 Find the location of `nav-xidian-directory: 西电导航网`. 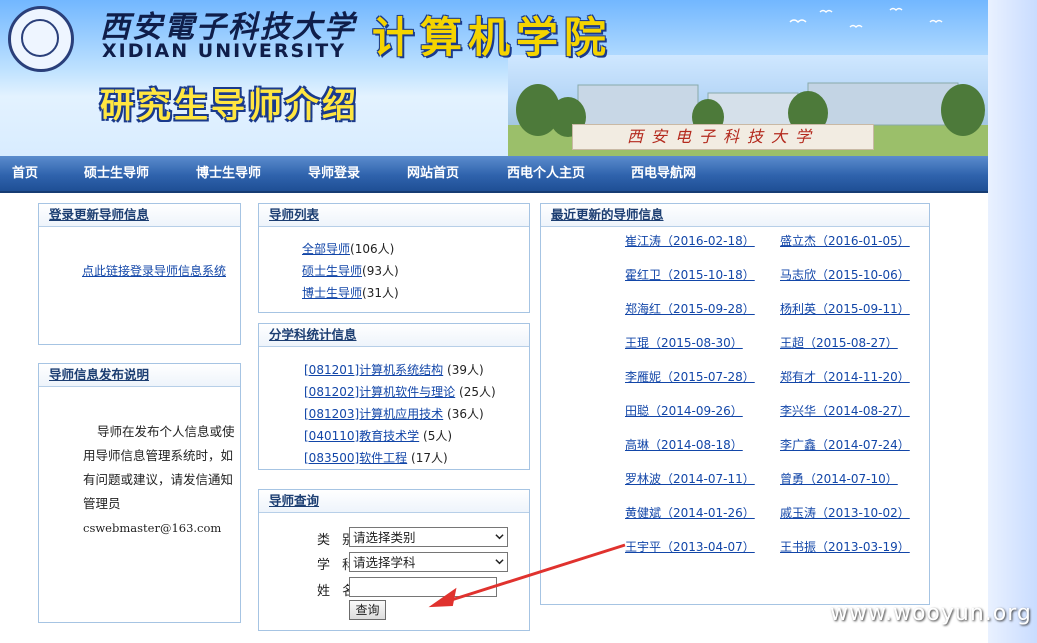

nav-xidian-directory: 西电导航网 is located at coordinates (663, 173).